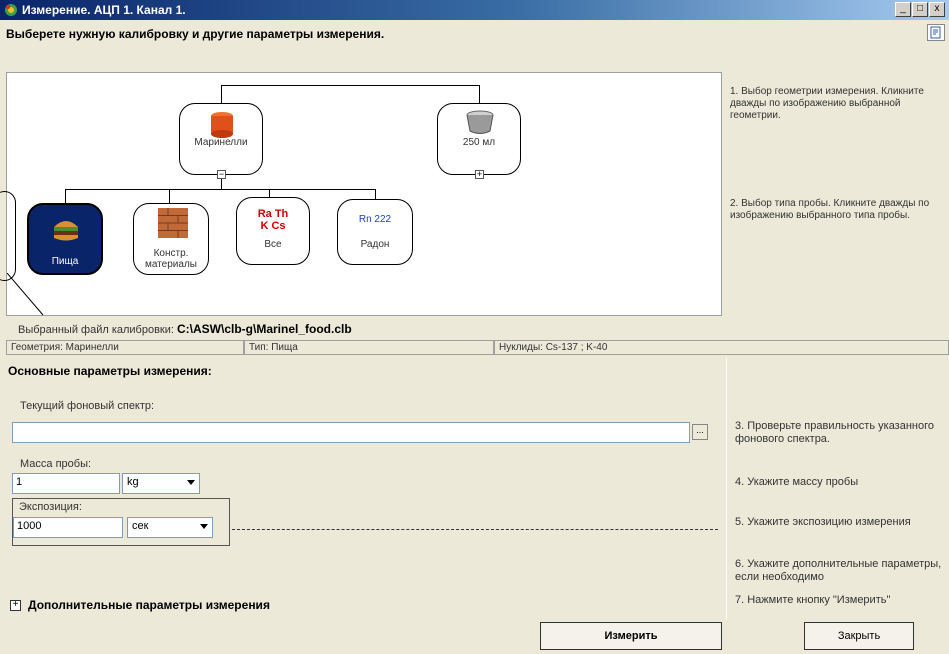 This screenshot has height=654, width=949. I want to click on section-title: Основные параметры измерения:, so click(110, 371).